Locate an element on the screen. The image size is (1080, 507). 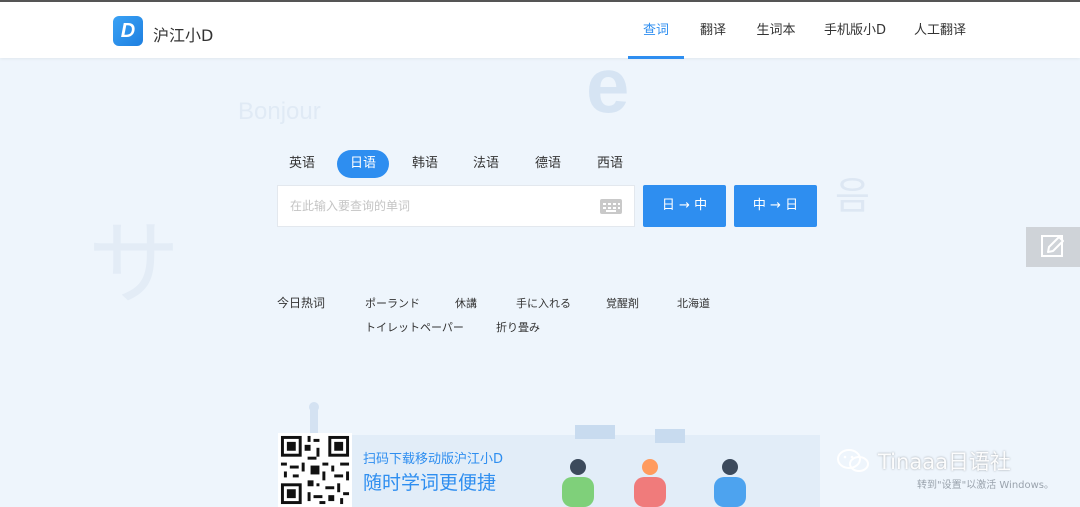
nav-active-indicator is located at coordinates (656, 57).